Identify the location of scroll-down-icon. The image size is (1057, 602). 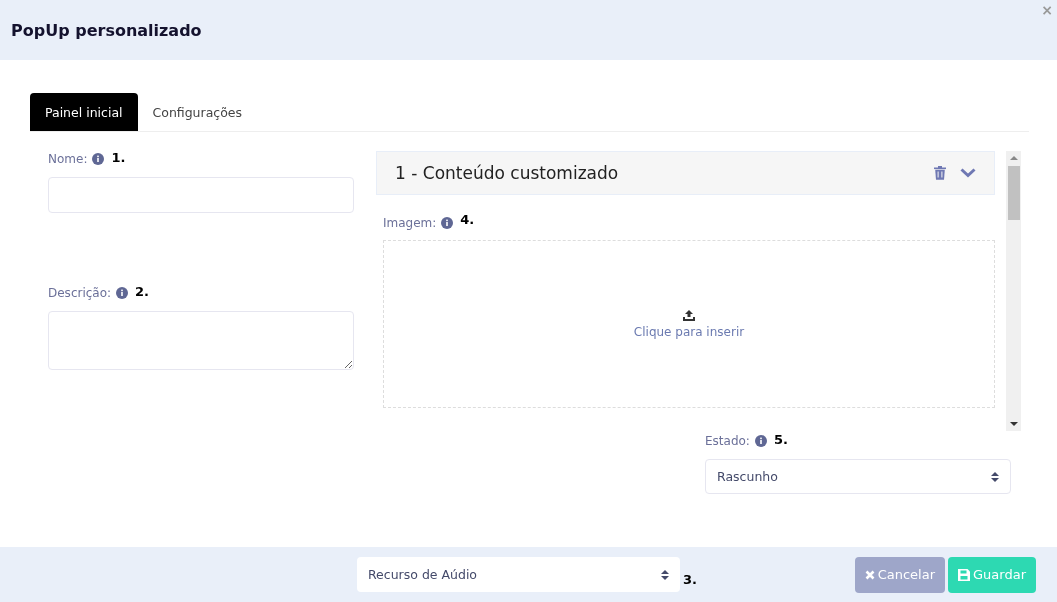
(1013, 424).